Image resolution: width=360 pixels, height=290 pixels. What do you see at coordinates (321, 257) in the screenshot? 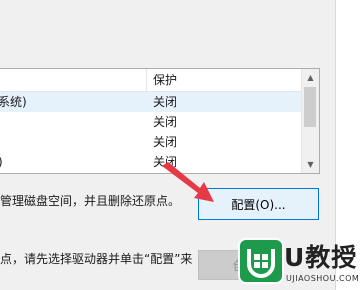
I see `watermark-title: U教授` at bounding box center [321, 257].